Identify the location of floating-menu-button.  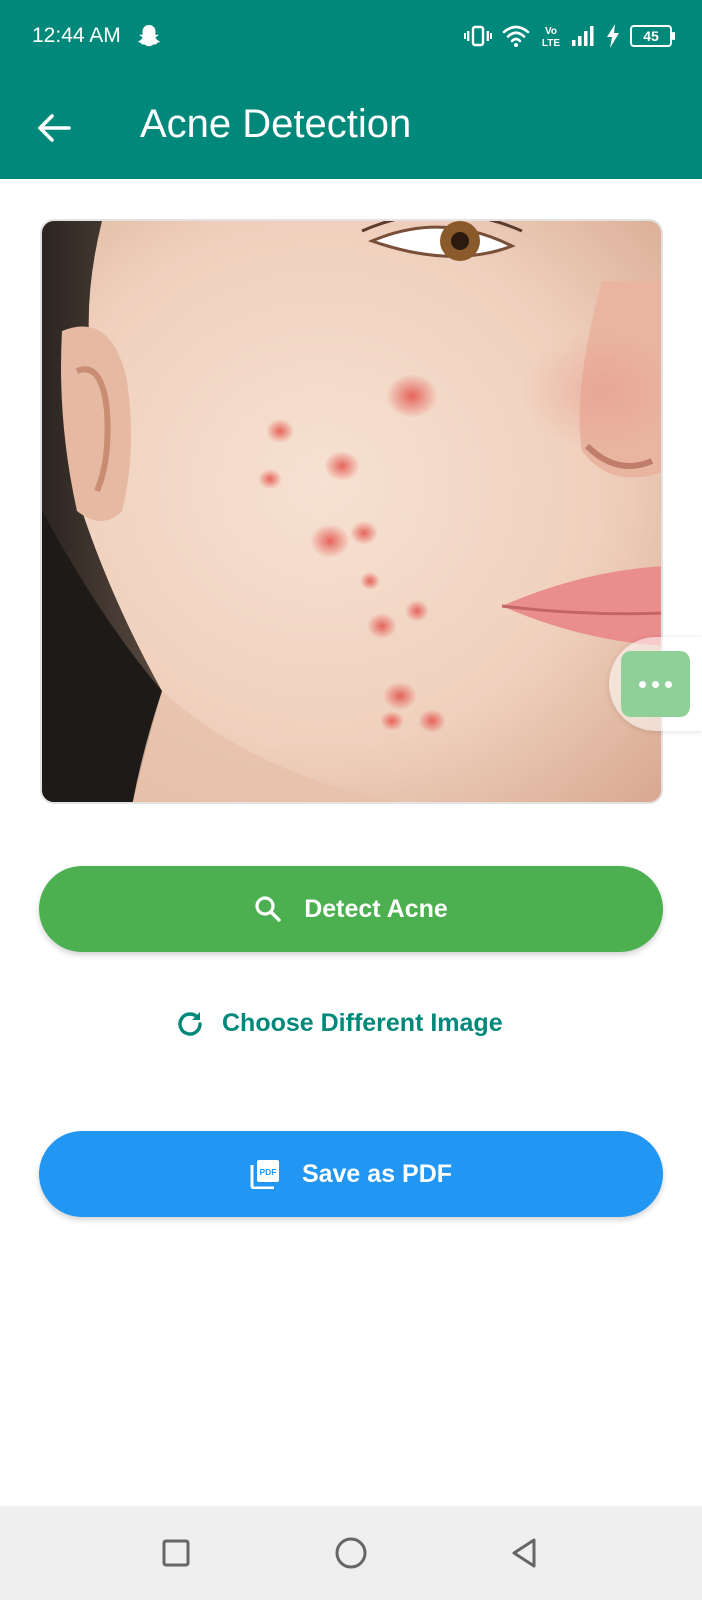
(655, 684).